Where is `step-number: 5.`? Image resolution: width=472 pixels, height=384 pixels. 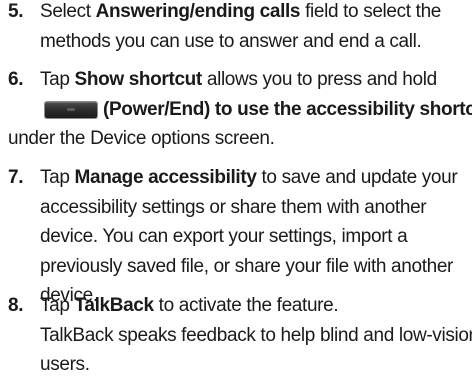 step-number: 5. is located at coordinates (16, 11).